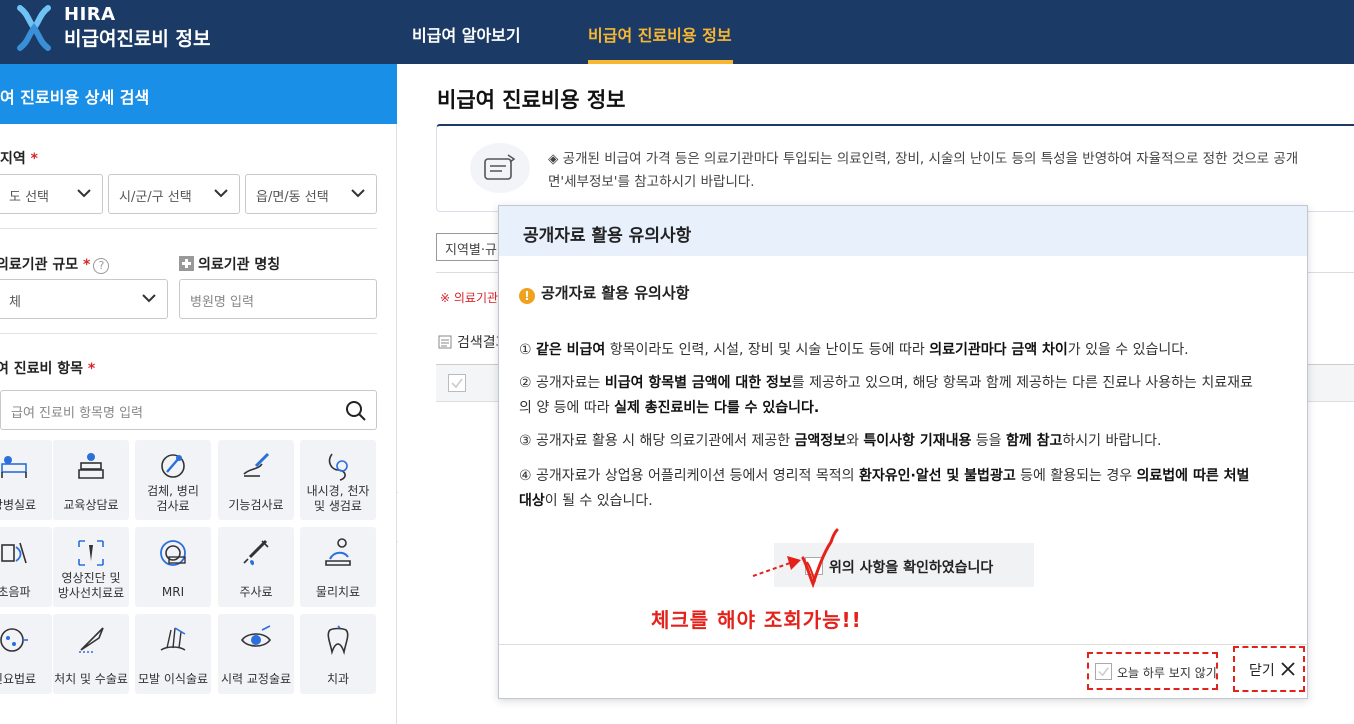  Describe the element at coordinates (531, 100) in the screenshot. I see `page-title: 비급여 진료비용 정보` at that location.